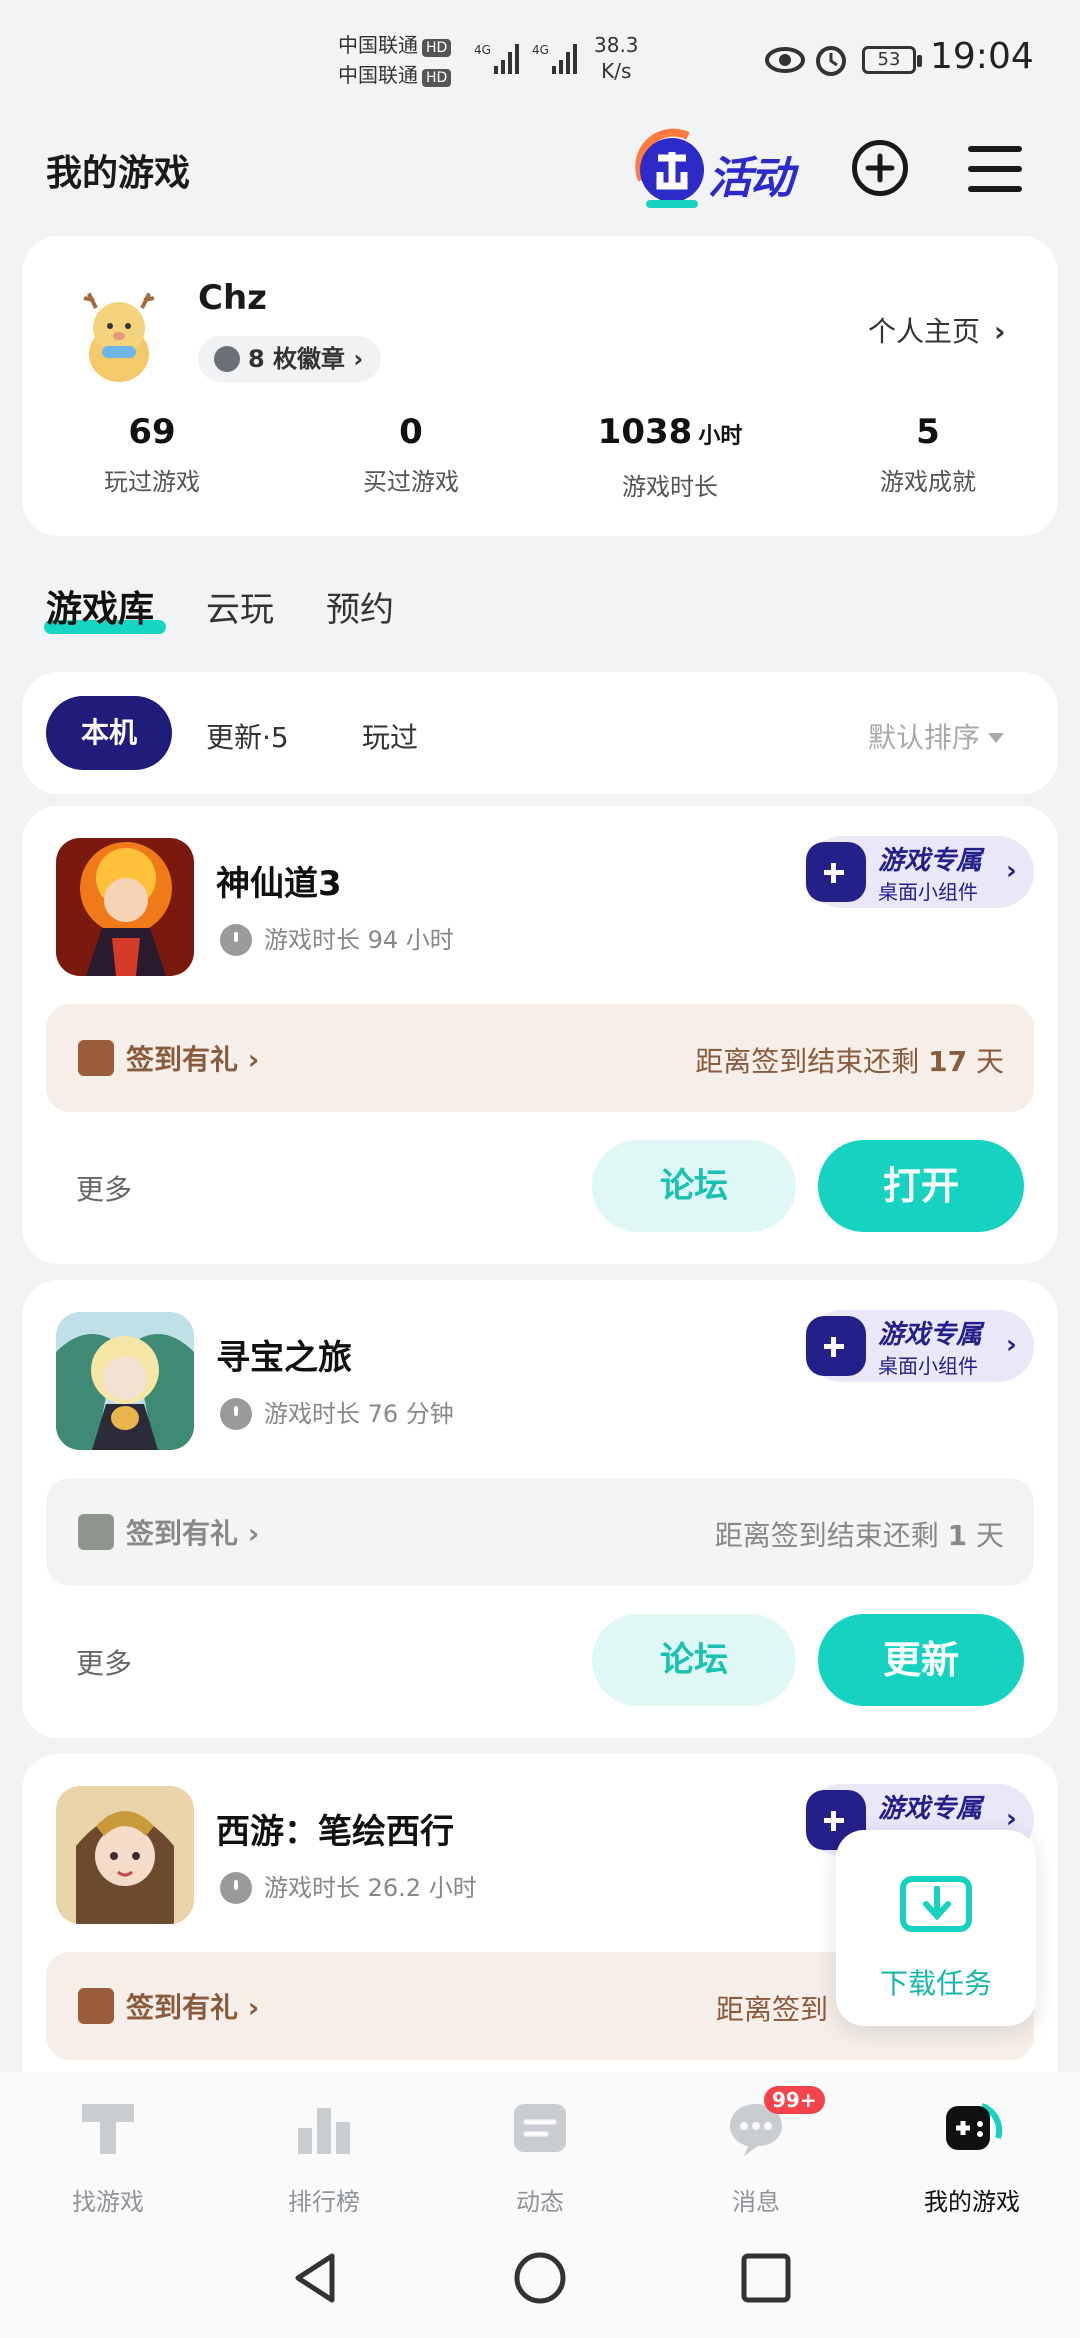 The image size is (1080, 2338). I want to click on homepage-label: 个人主页, so click(924, 331).